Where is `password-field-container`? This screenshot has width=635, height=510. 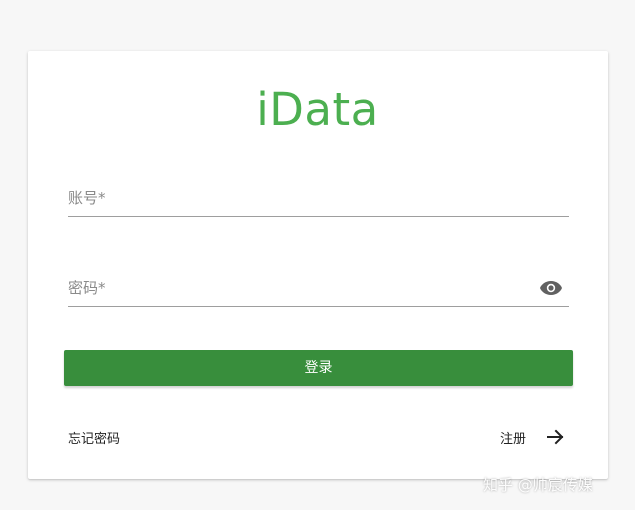
password-field-container is located at coordinates (318, 289).